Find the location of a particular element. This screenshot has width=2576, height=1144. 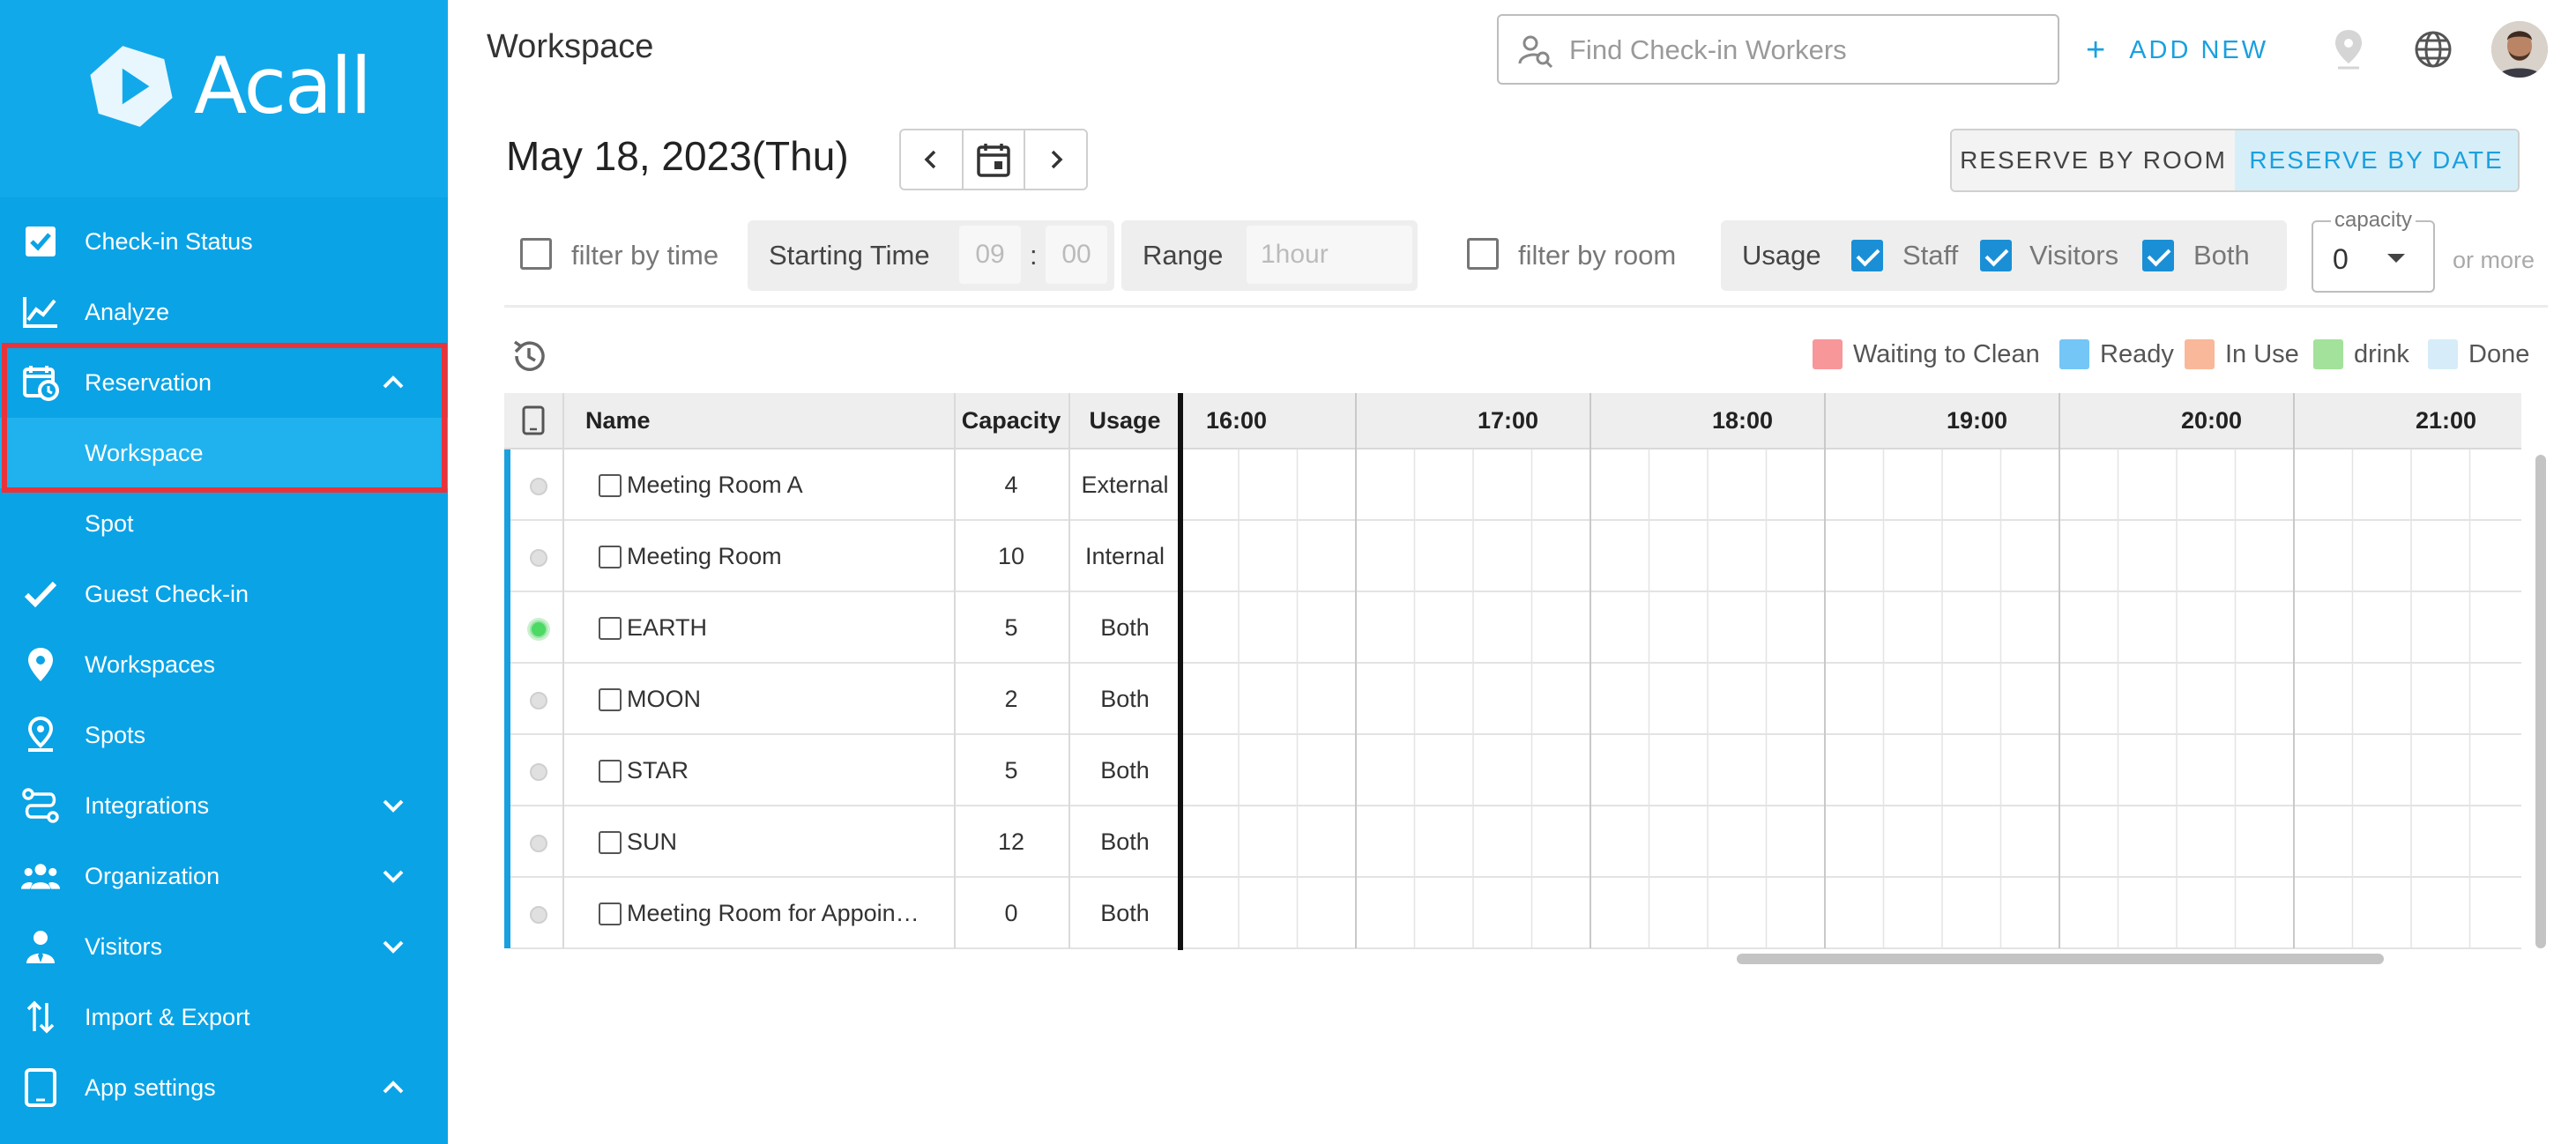

legend-label: Waiting to Clean is located at coordinates (1947, 353).